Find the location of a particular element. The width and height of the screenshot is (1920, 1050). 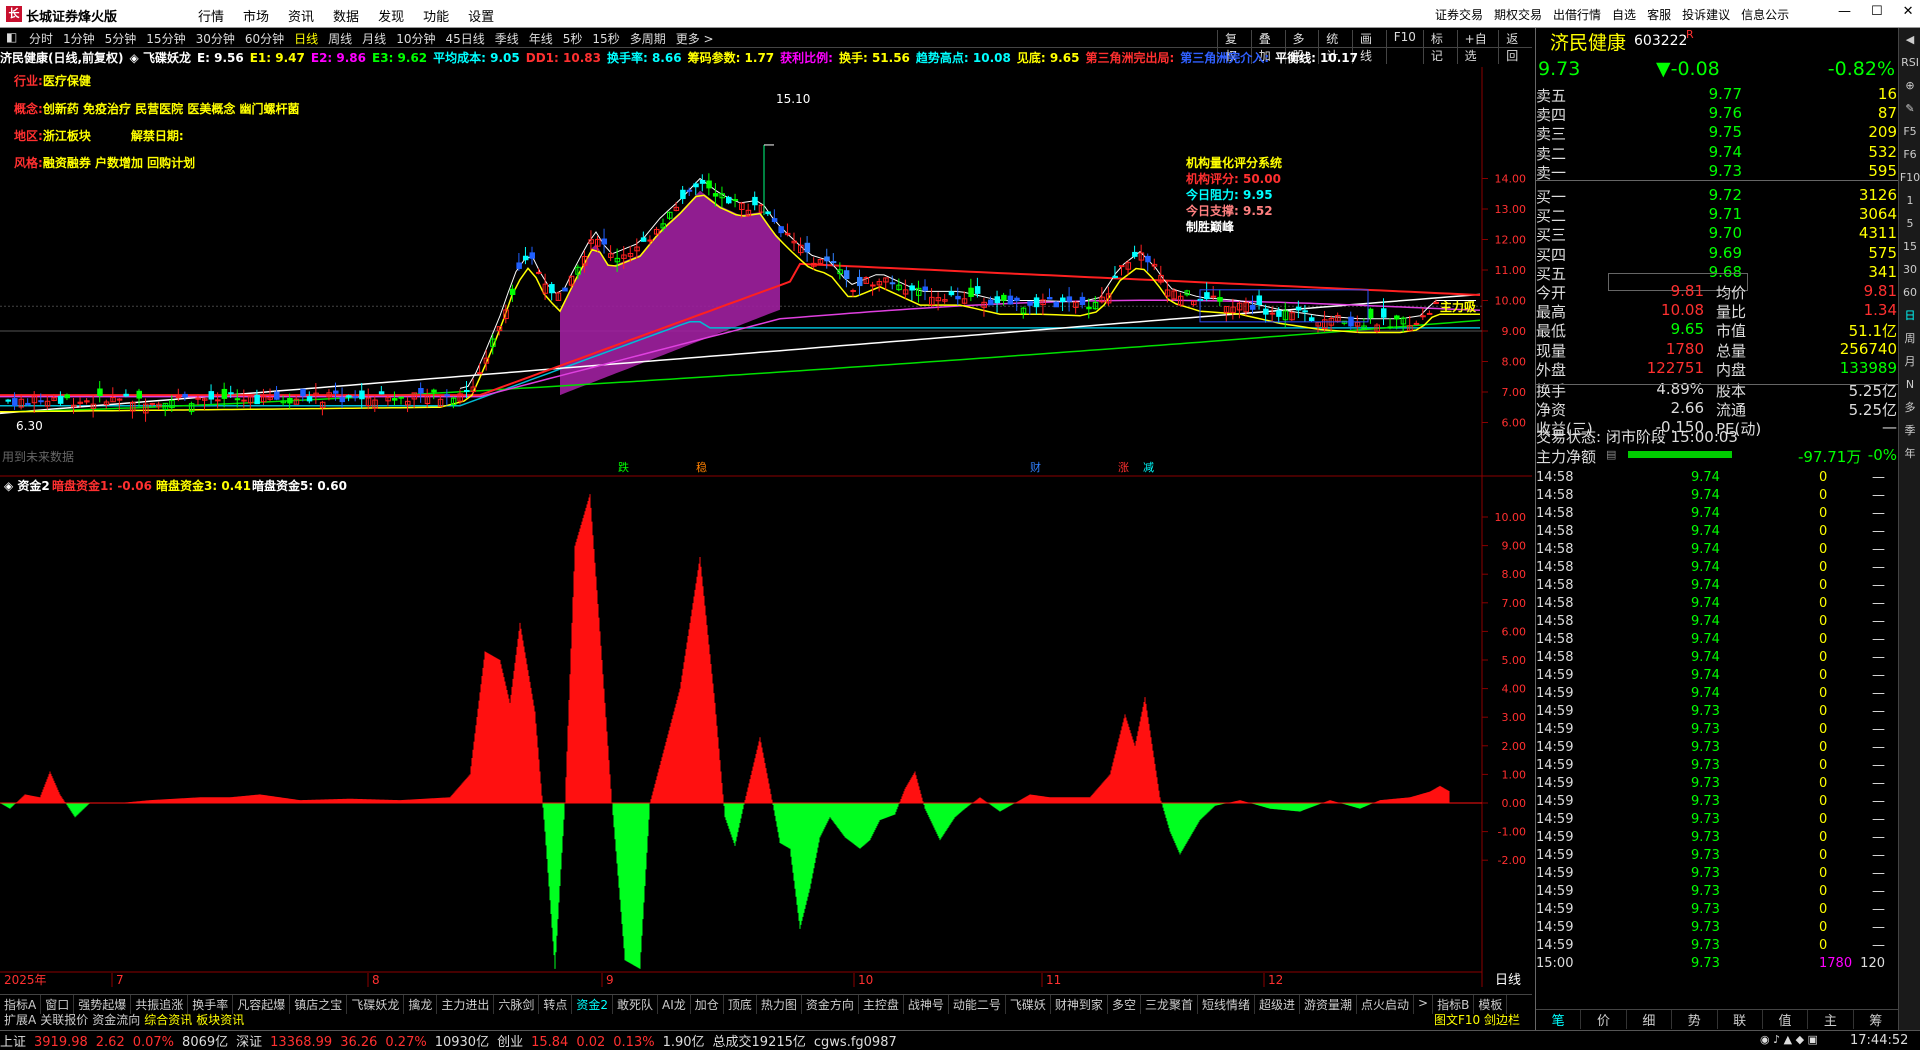

extension-tab: 板块资讯 is located at coordinates (220, 1020).